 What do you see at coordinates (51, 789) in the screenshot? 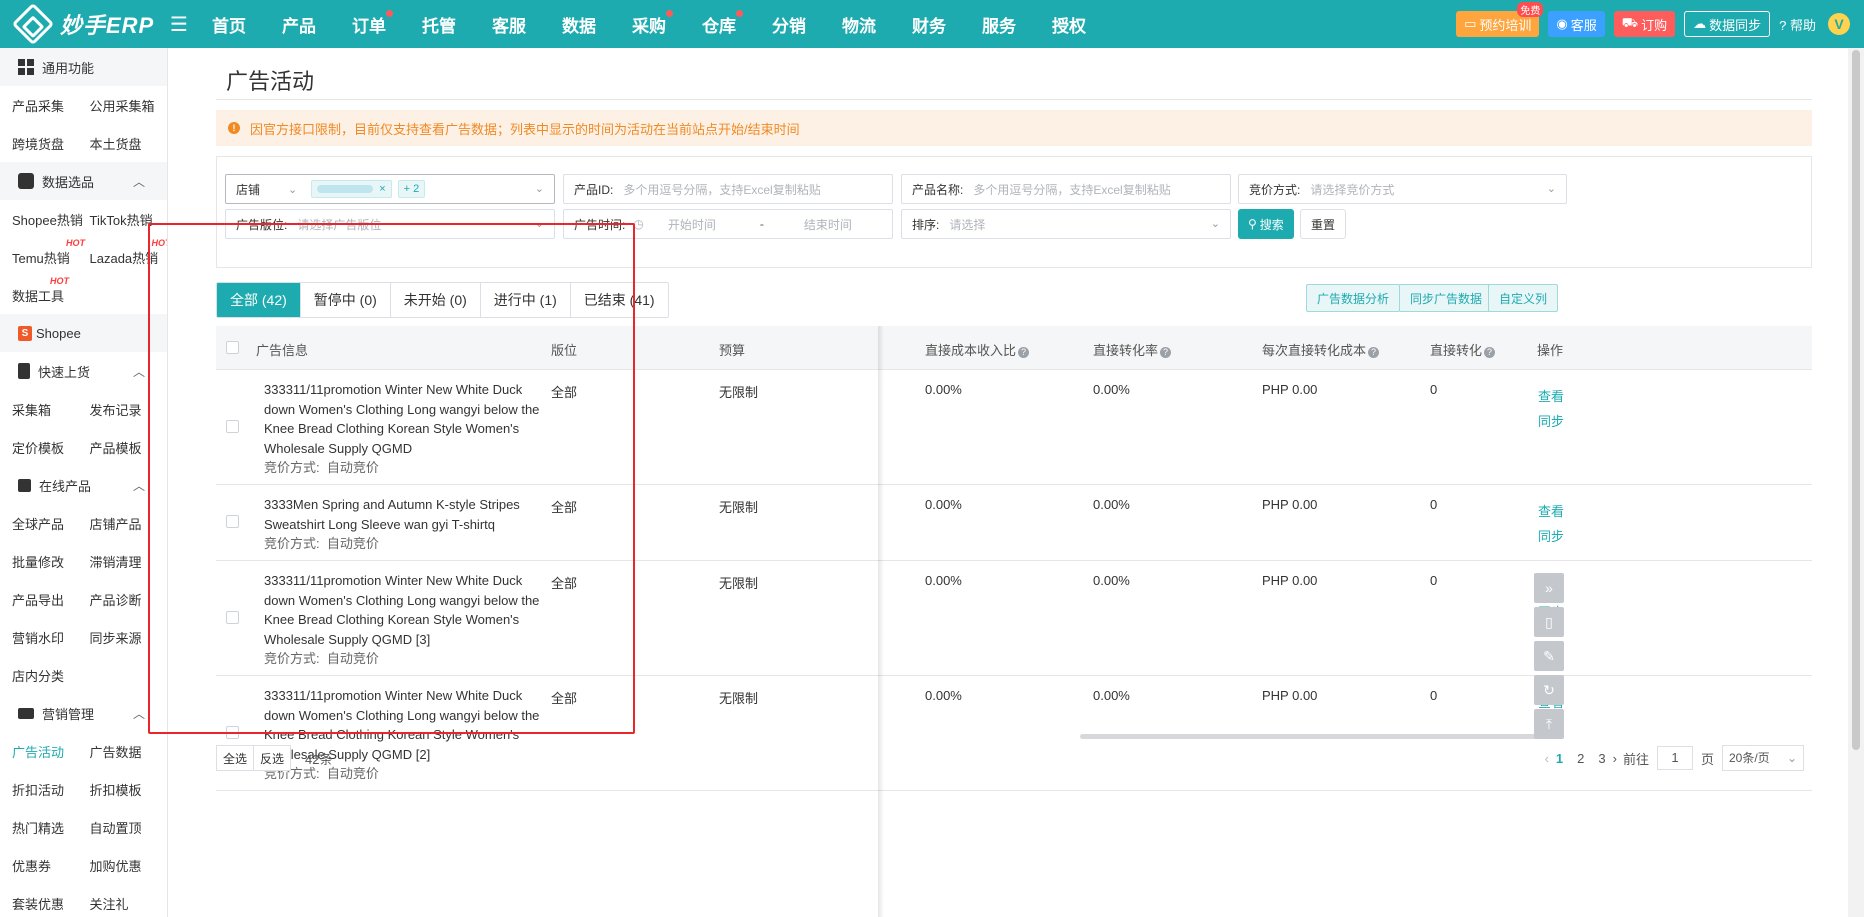
I see `sidebar-item-discount-activity: 折扣活动` at bounding box center [51, 789].